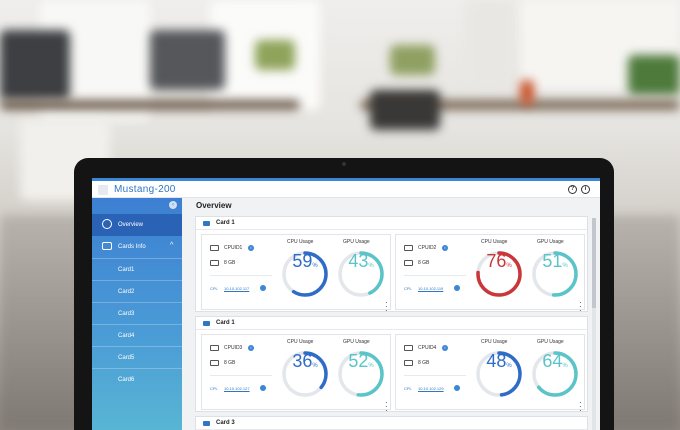 The width and height of the screenshot is (680, 430). I want to click on gpu-usage-value: 43%, so click(361, 261).